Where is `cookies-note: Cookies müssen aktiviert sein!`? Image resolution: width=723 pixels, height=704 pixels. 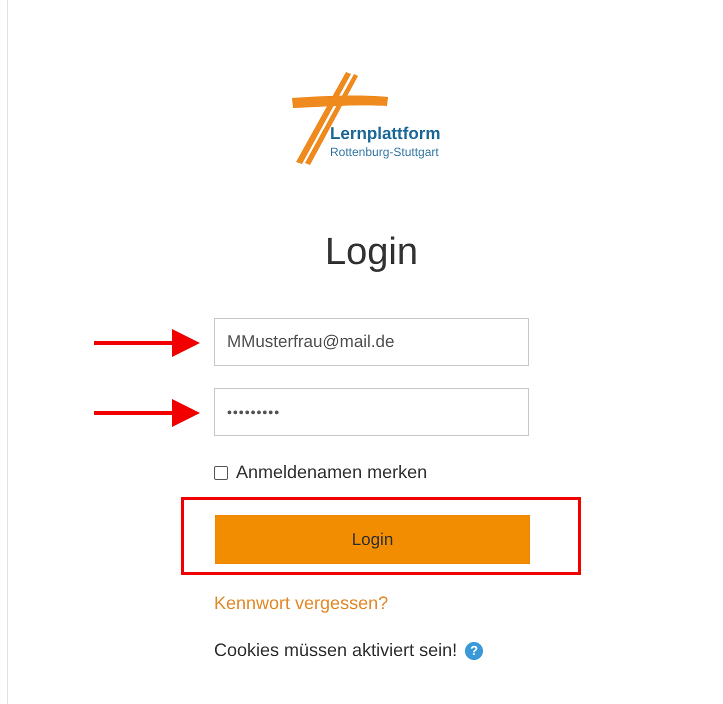
cookies-note: Cookies müssen aktiviert sein! is located at coordinates (336, 650).